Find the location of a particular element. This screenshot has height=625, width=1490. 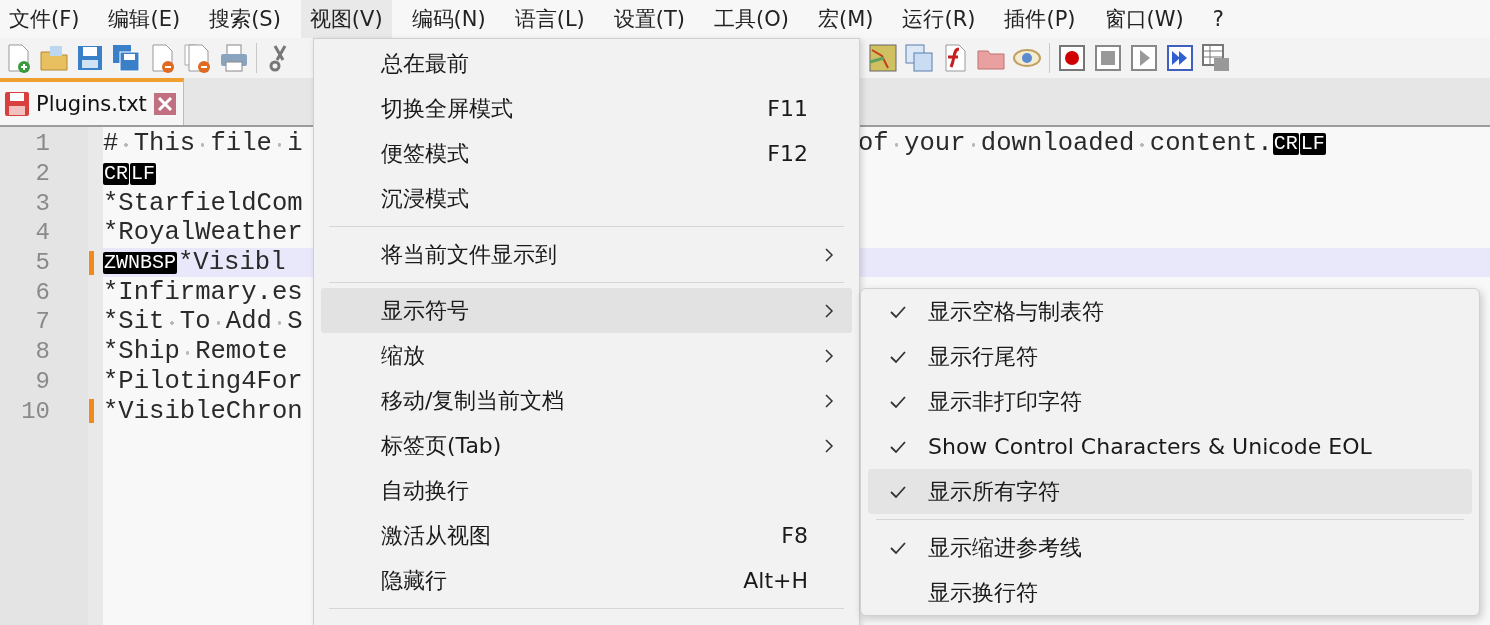

menu-option: 显示所有字符 is located at coordinates (1170, 491).